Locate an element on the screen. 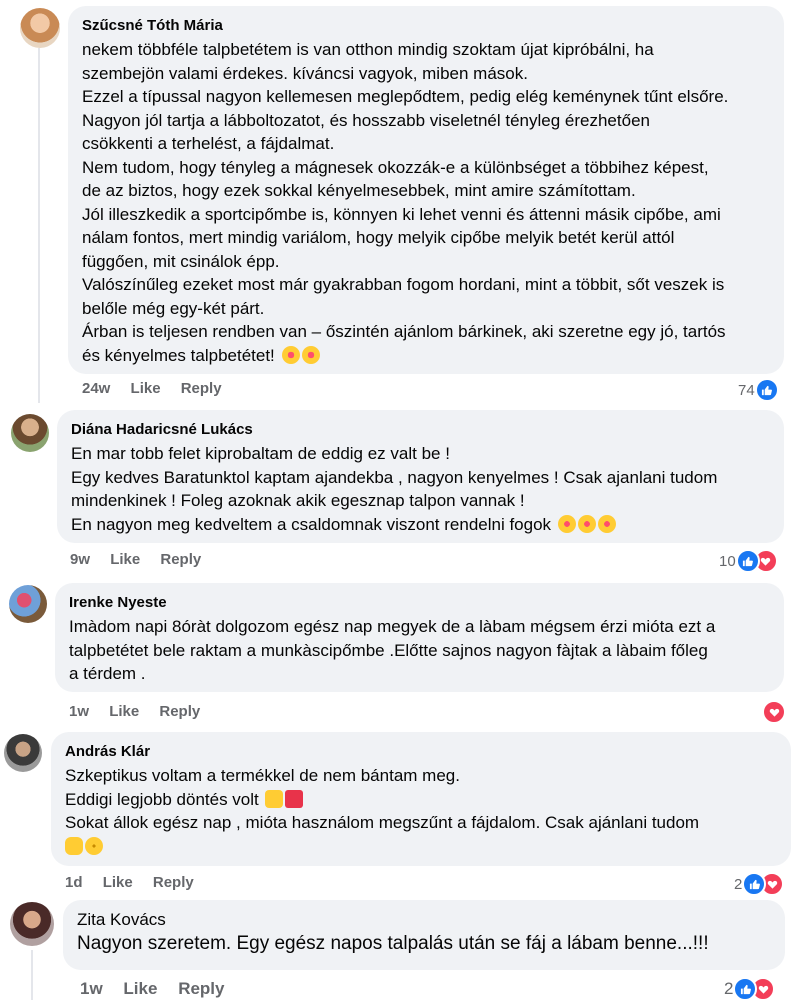 The height and width of the screenshot is (1001, 800). comment-author: Zita Kovács is located at coordinates (424, 920).